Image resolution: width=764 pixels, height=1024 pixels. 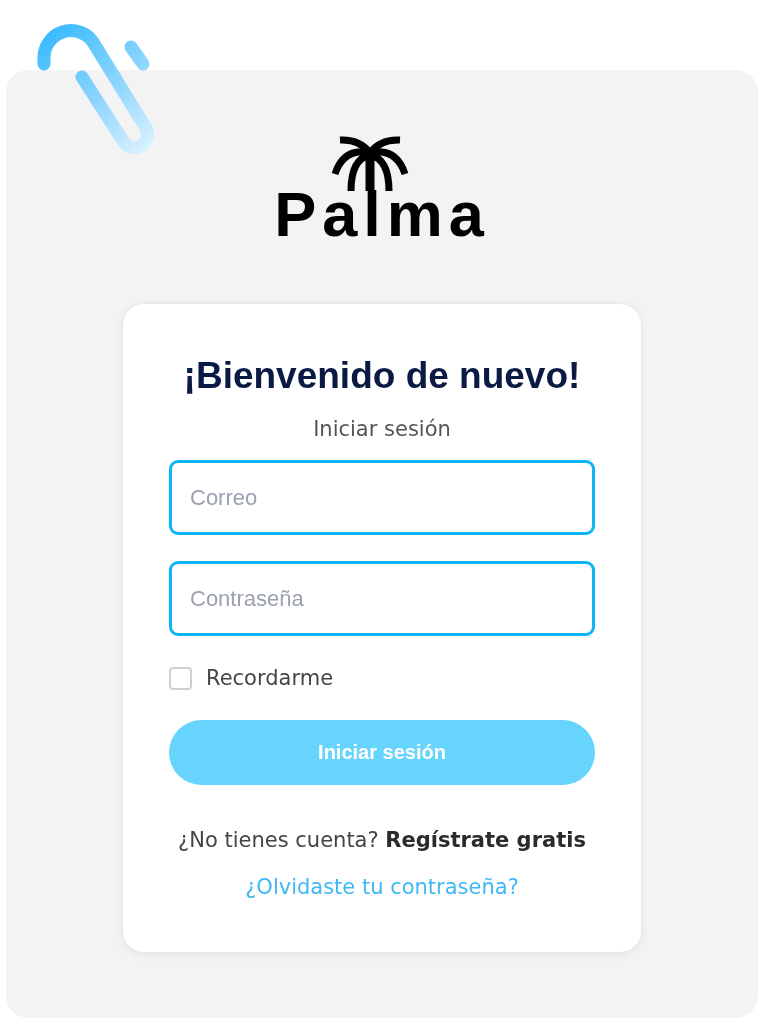 I want to click on subtitle-text: Iniciar sesión, so click(x=382, y=429).